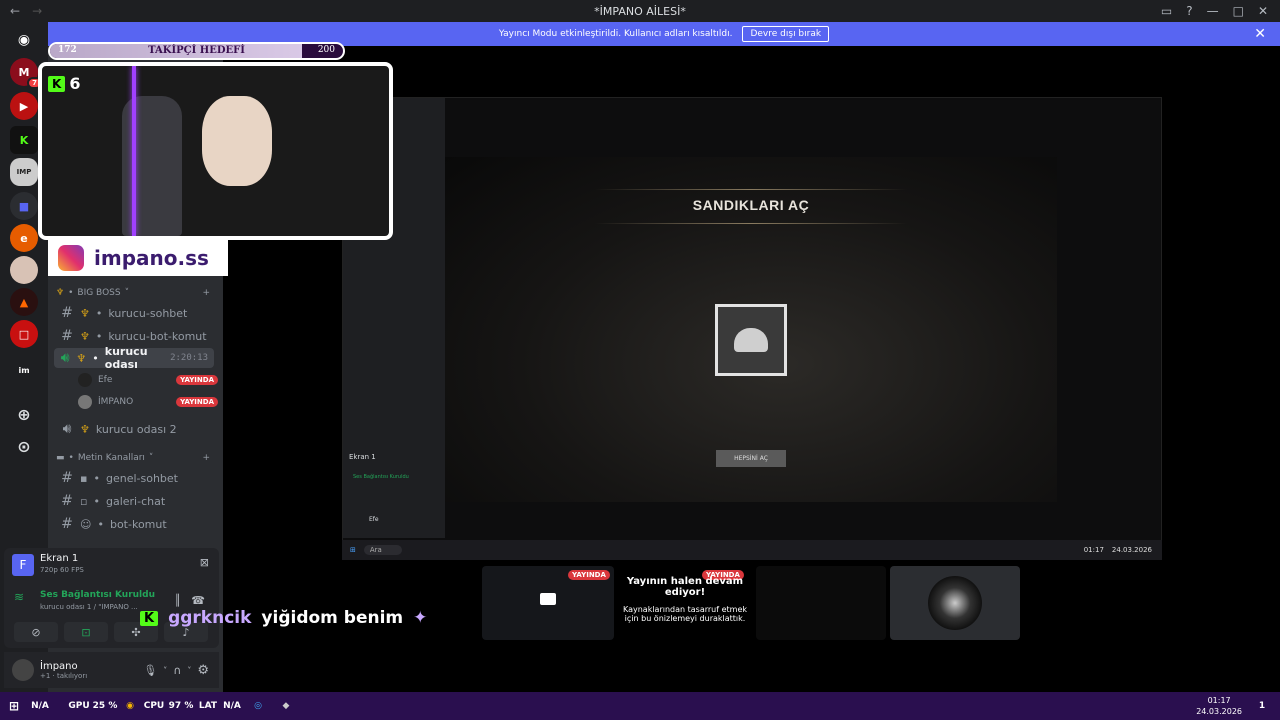  I want to click on server-icon: e, so click(24, 238).